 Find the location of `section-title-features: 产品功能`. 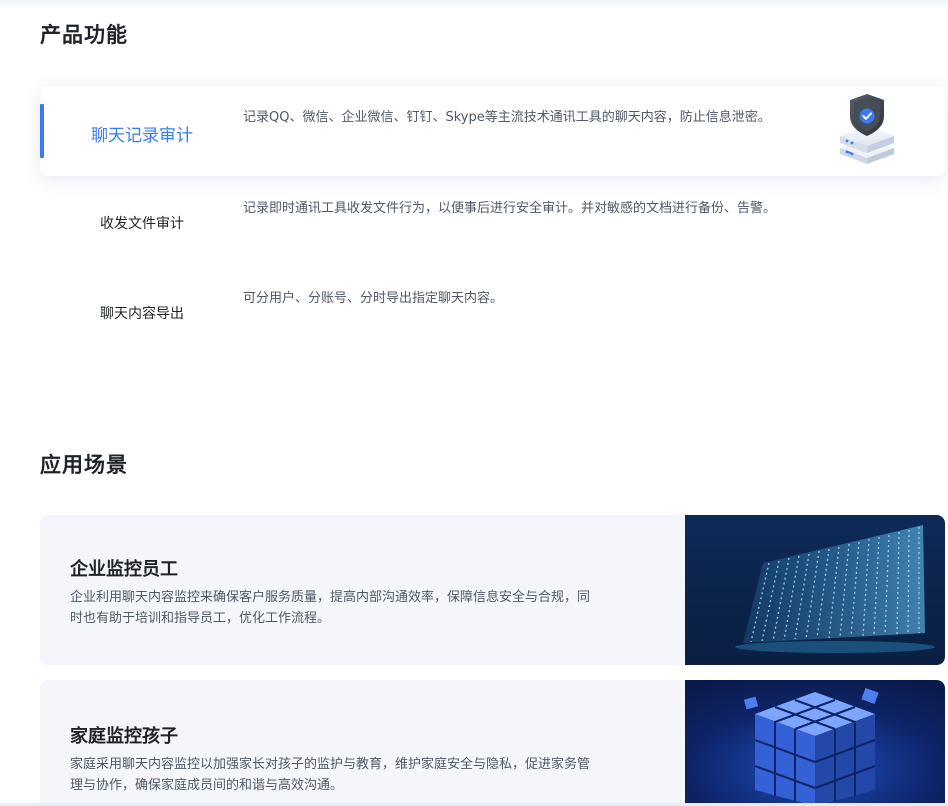

section-title-features: 产品功能 is located at coordinates (84, 35).